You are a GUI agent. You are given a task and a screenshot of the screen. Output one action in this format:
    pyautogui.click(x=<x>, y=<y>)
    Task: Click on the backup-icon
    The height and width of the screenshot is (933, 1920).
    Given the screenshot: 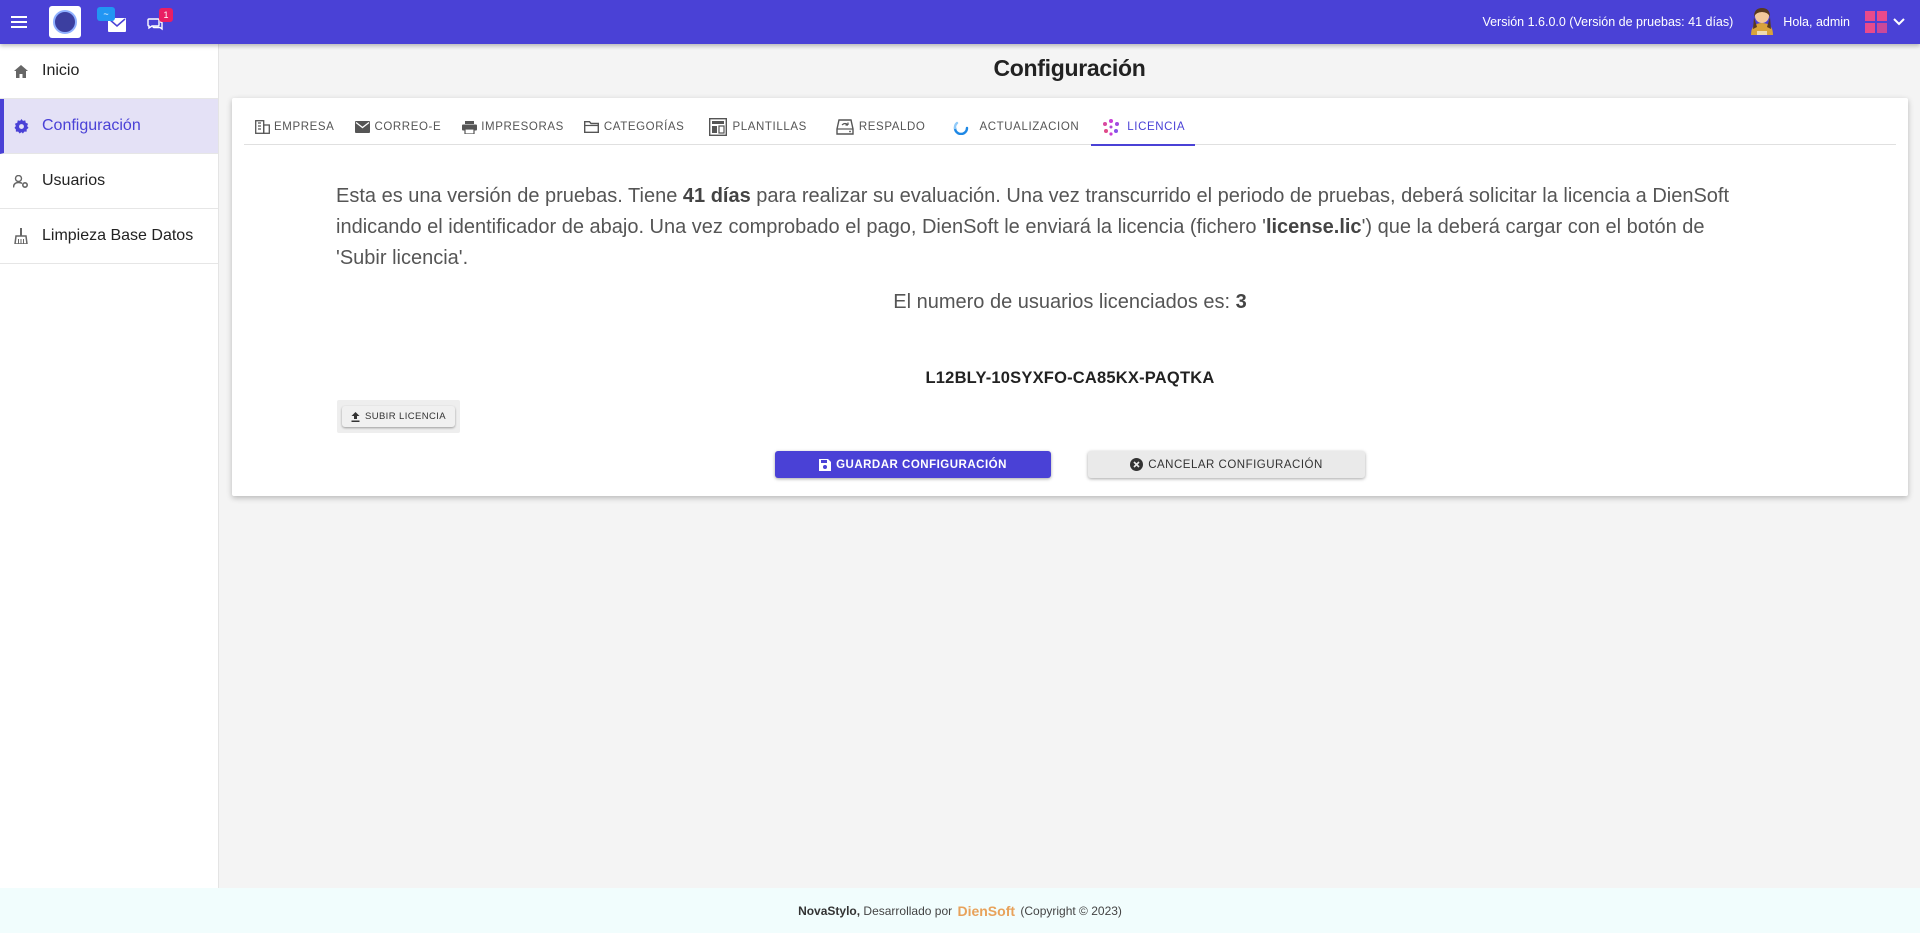 What is the action you would take?
    pyautogui.click(x=845, y=127)
    